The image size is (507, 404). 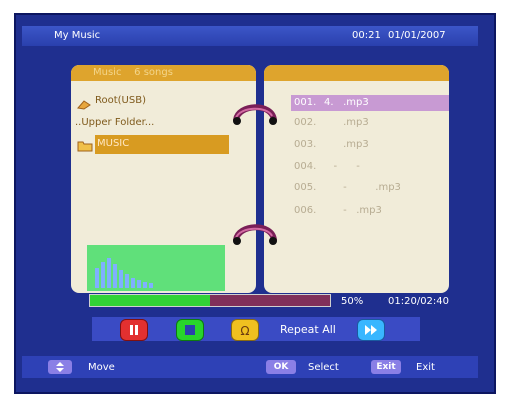 I want to click on song-count-label: Music 6 songs, so click(x=133, y=72).